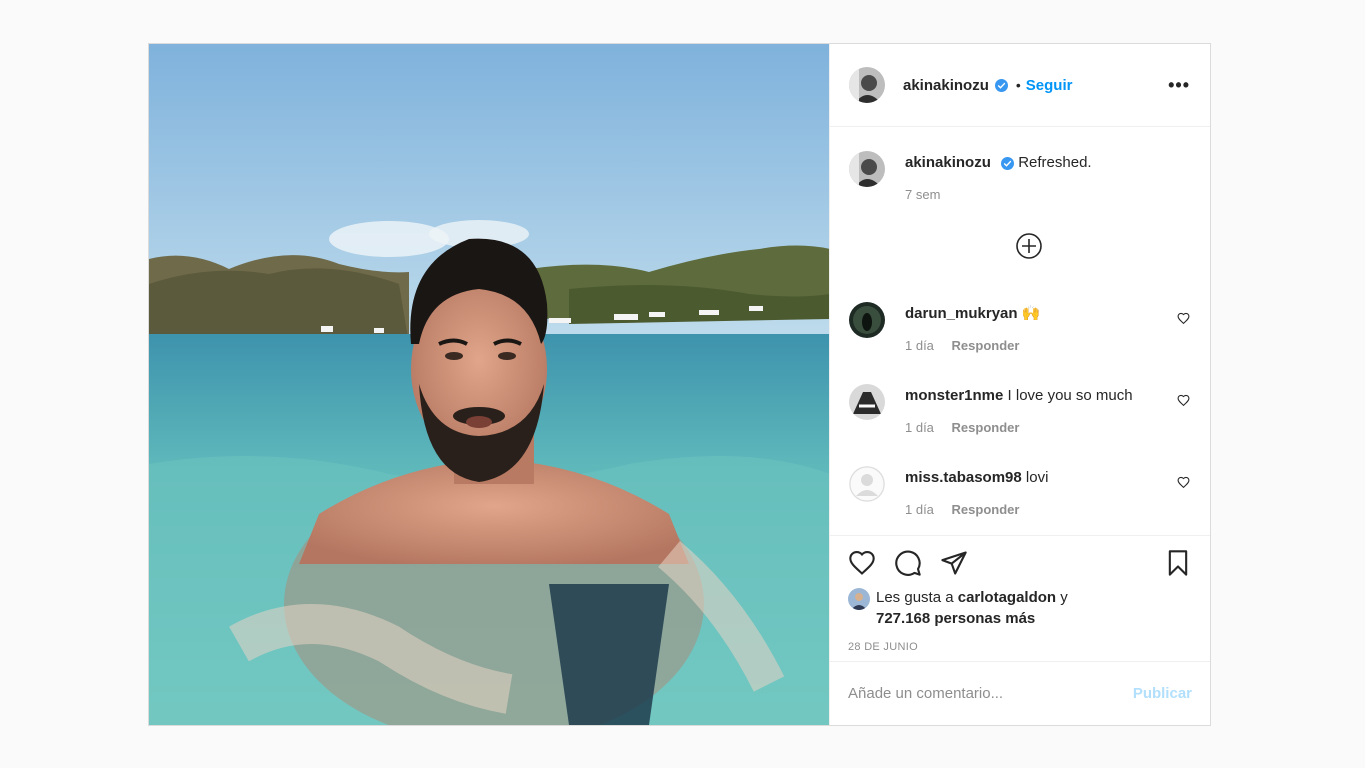  I want to click on caption-avatar, so click(867, 169).